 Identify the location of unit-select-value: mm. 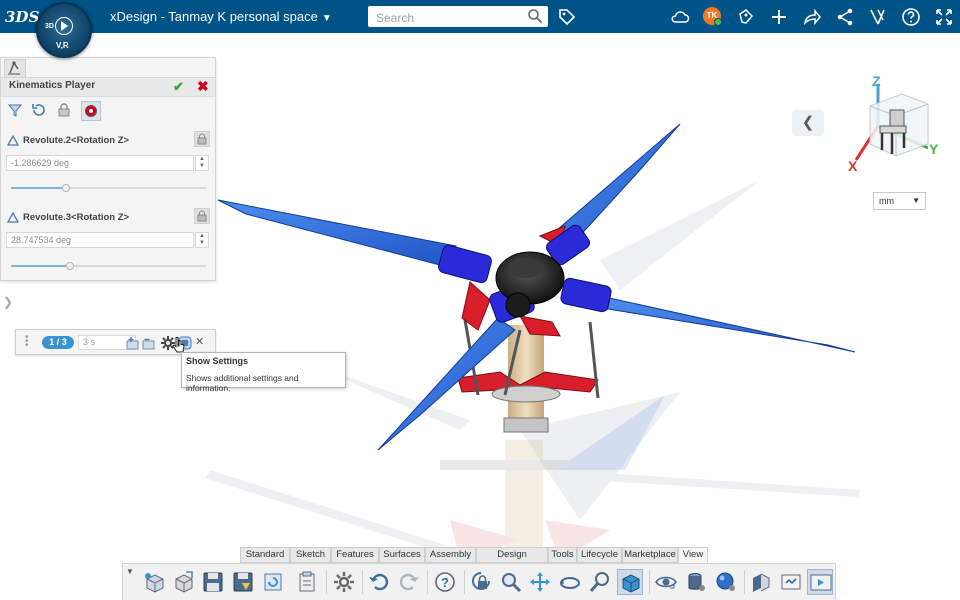
(886, 201).